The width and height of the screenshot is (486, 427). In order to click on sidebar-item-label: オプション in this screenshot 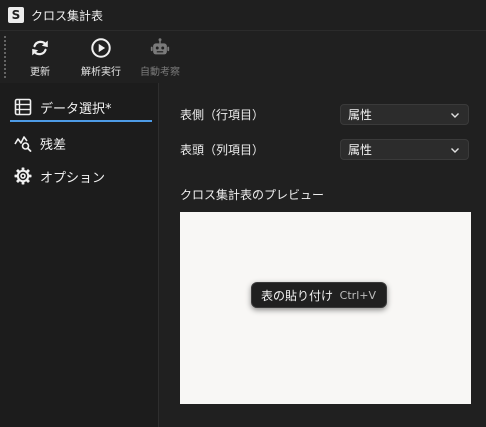, I will do `click(73, 178)`.